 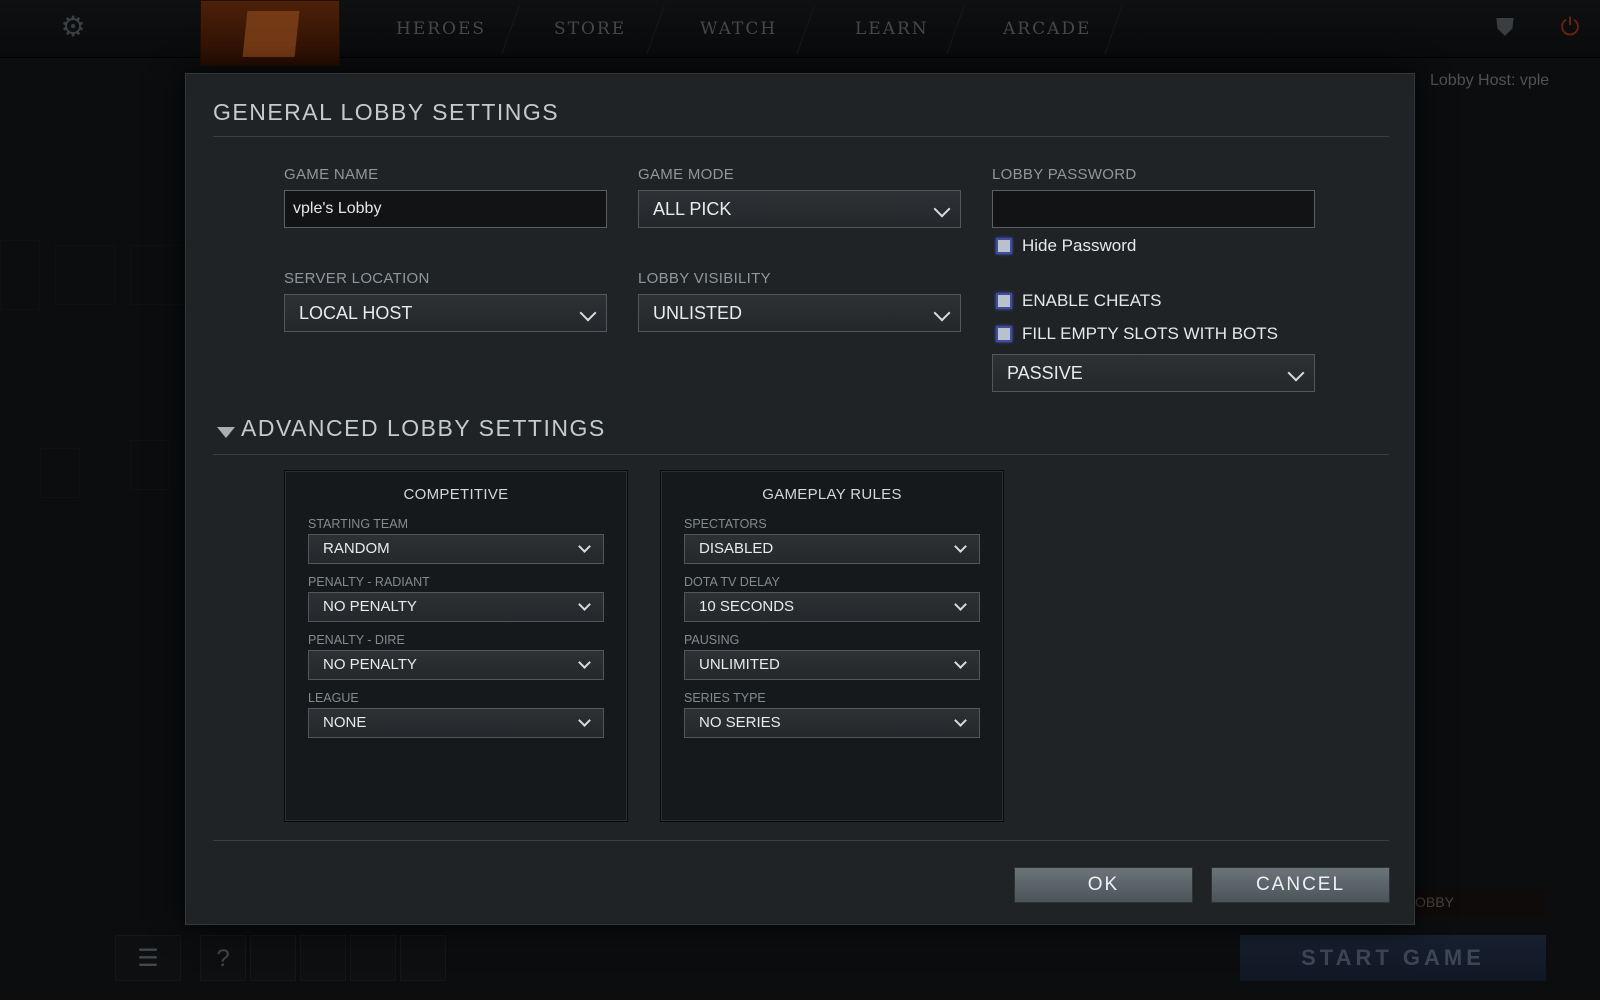 What do you see at coordinates (799, 313) in the screenshot?
I see `lobby-visibility-dropdown: UNLISTED` at bounding box center [799, 313].